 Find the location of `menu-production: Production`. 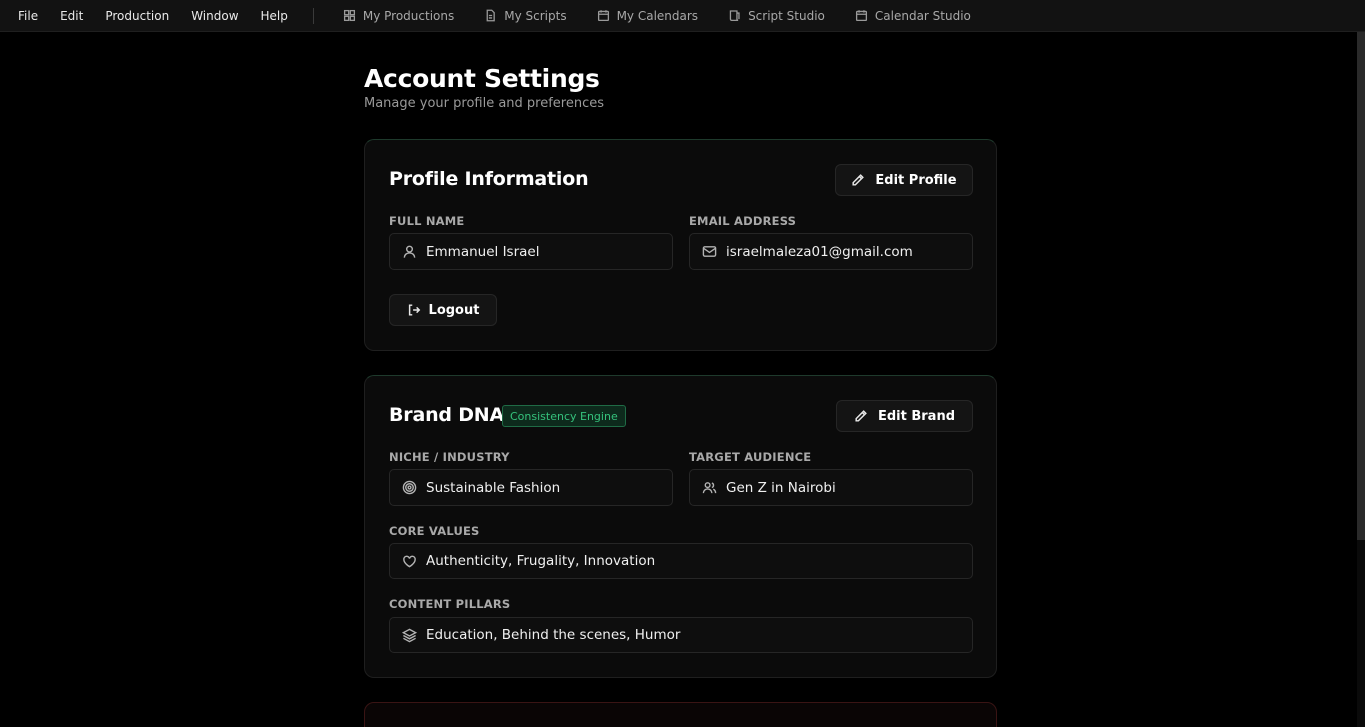

menu-production: Production is located at coordinates (137, 16).